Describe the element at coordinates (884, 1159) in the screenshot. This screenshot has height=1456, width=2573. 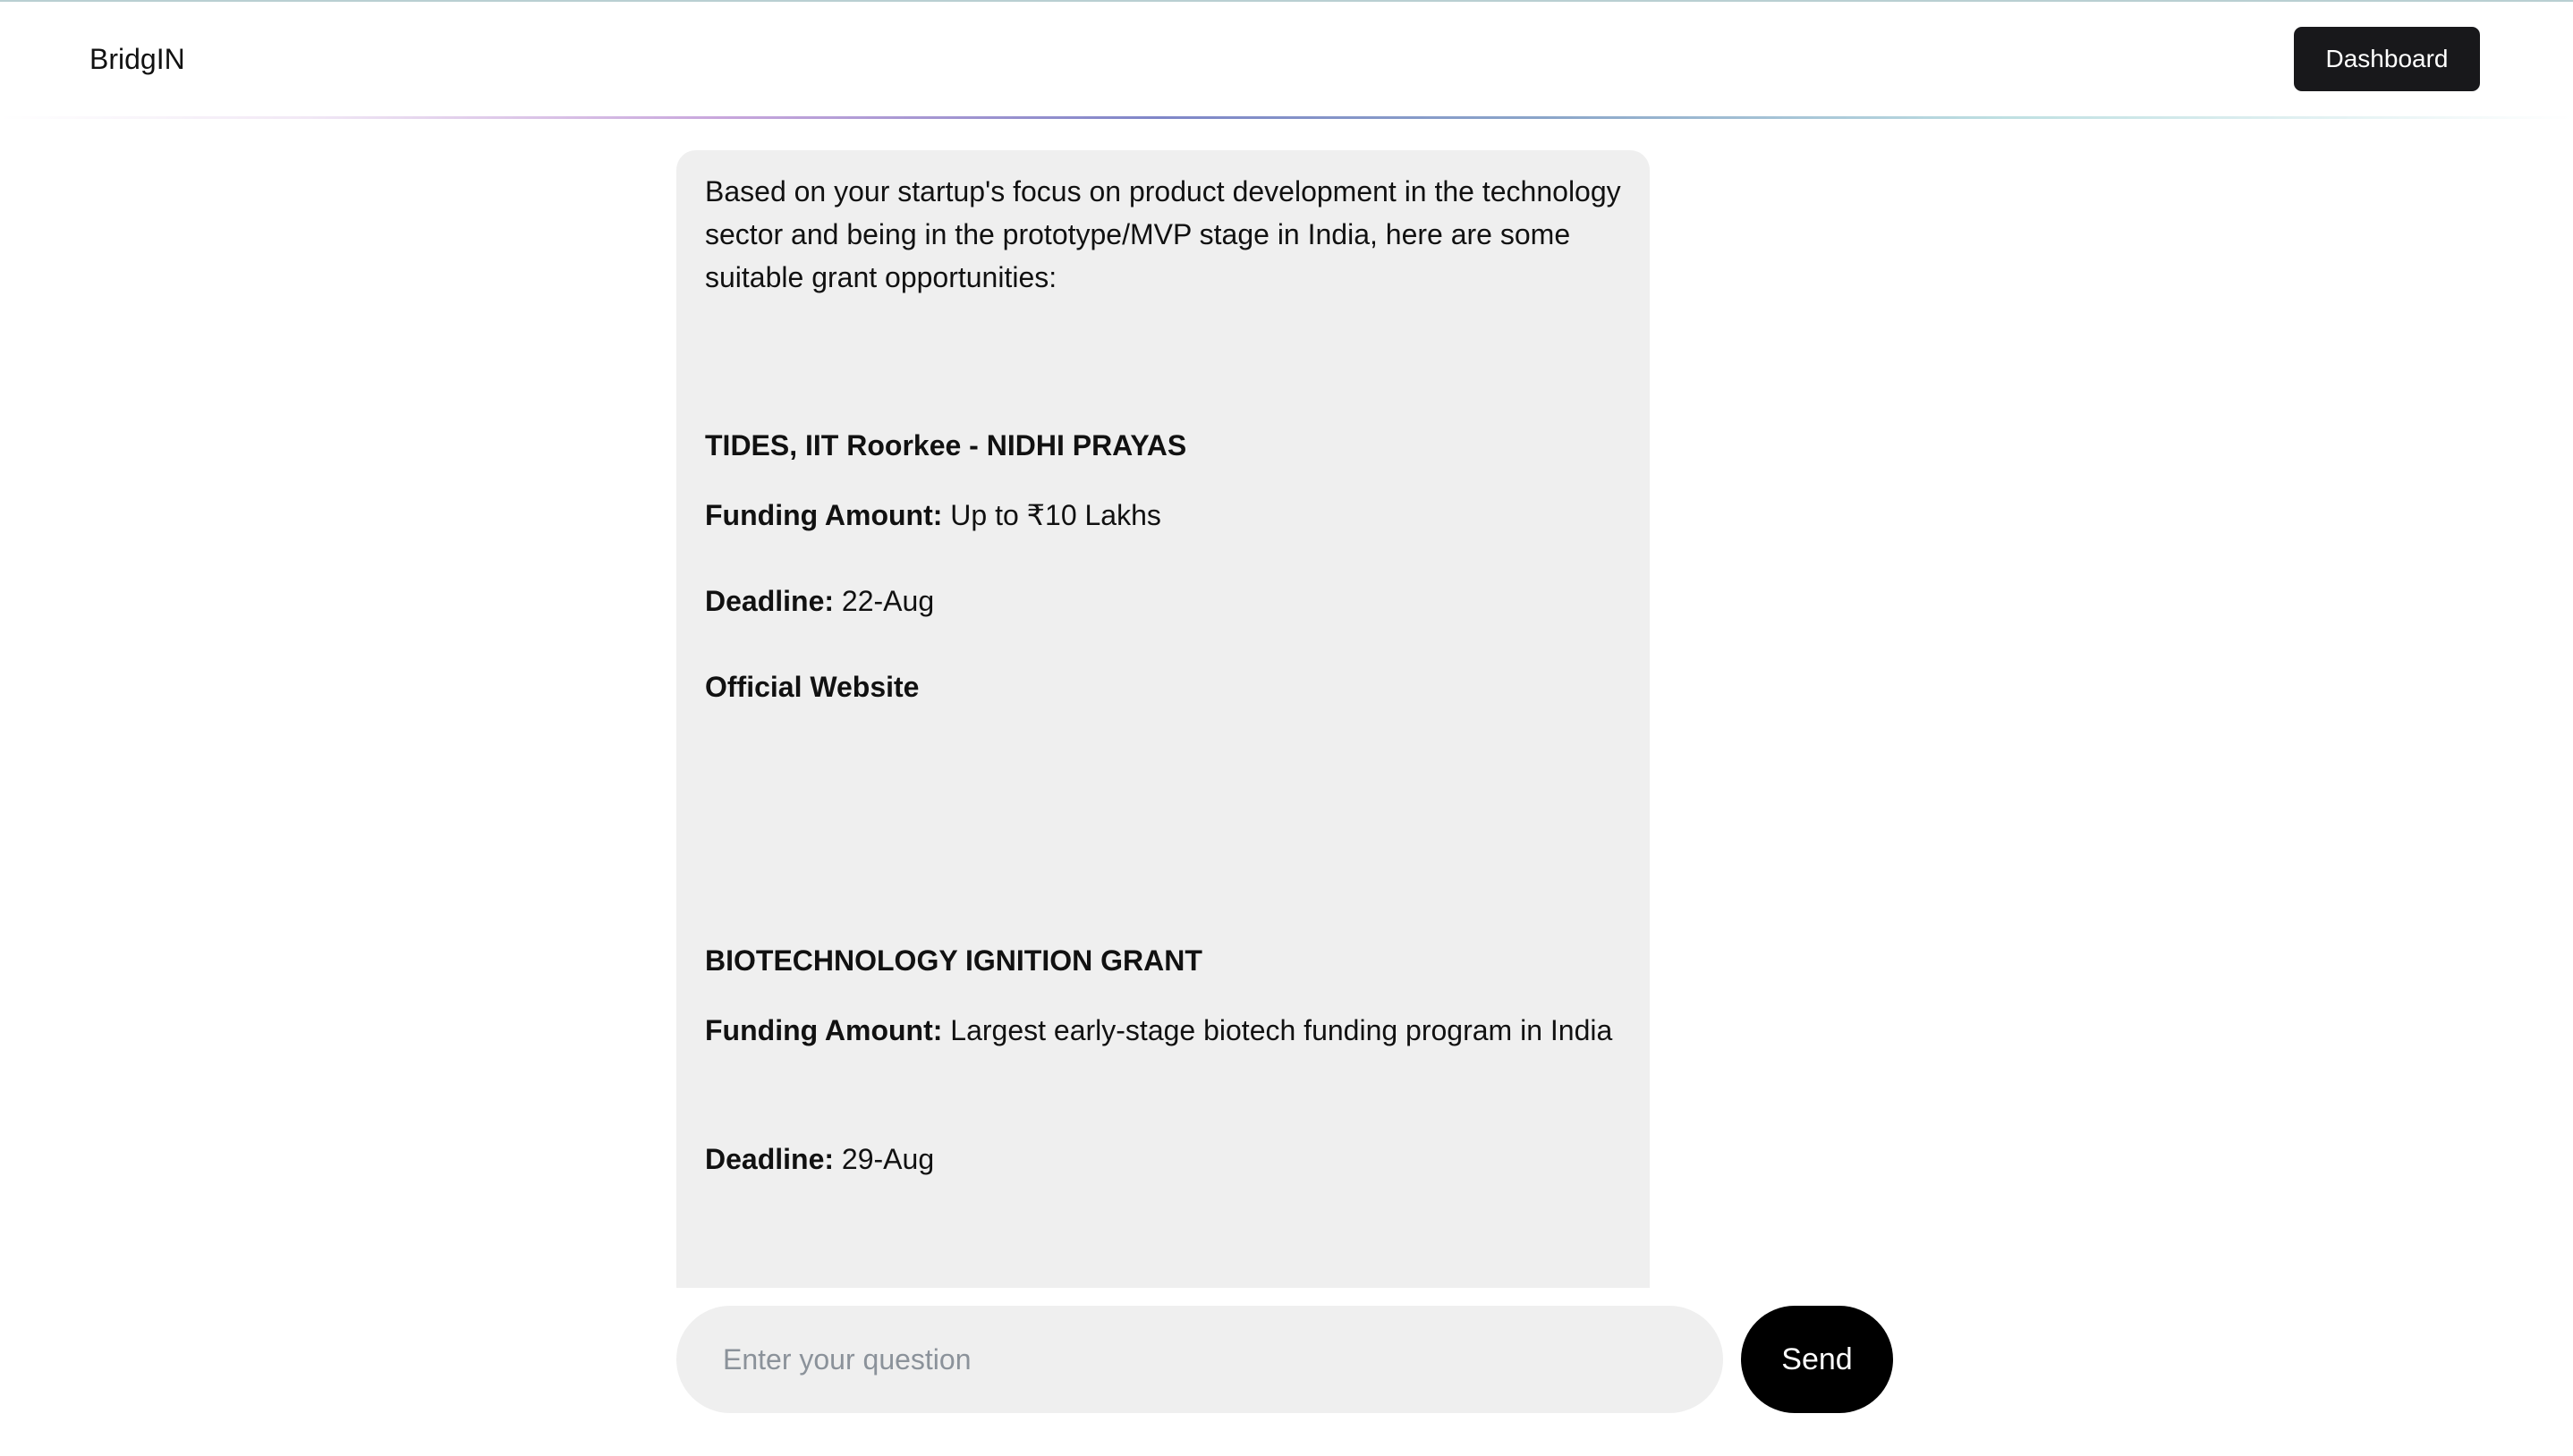
I see `deadline-value: 29-Aug` at that location.